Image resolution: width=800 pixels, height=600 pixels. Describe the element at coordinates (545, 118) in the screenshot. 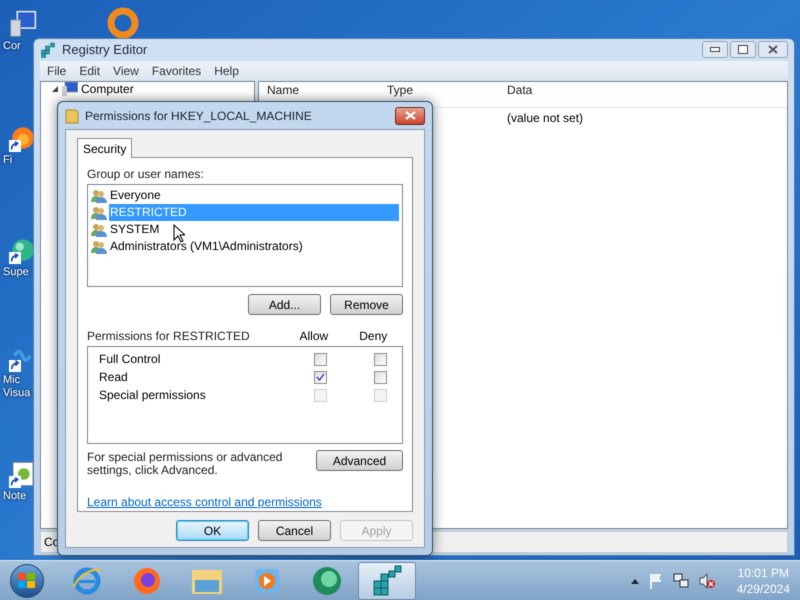

I see `table-cell-text: (value not set)` at that location.